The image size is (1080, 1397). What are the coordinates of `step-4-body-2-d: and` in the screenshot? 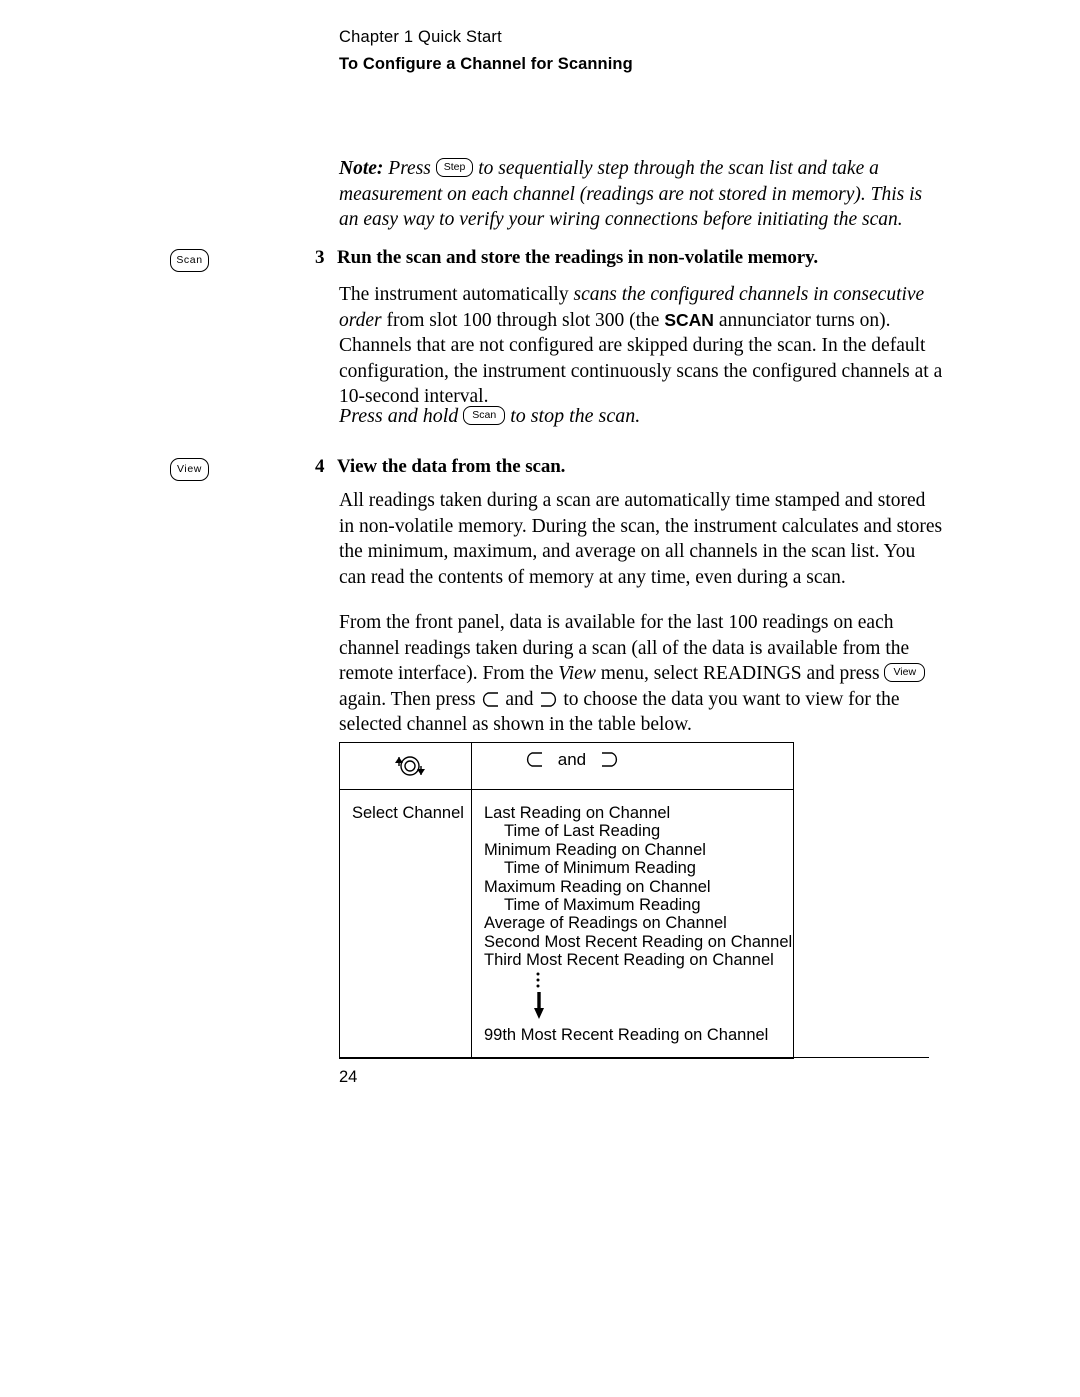 It's located at (519, 699).